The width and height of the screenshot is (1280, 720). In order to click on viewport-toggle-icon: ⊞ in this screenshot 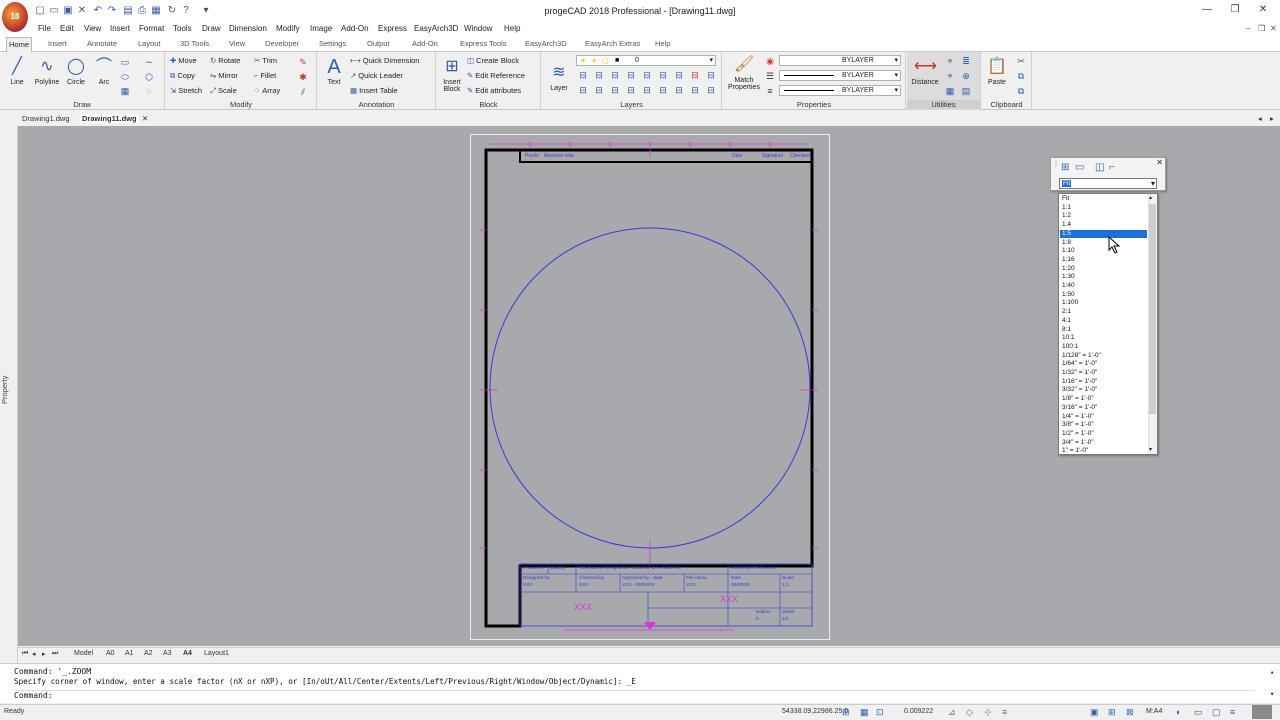, I will do `click(1112, 712)`.